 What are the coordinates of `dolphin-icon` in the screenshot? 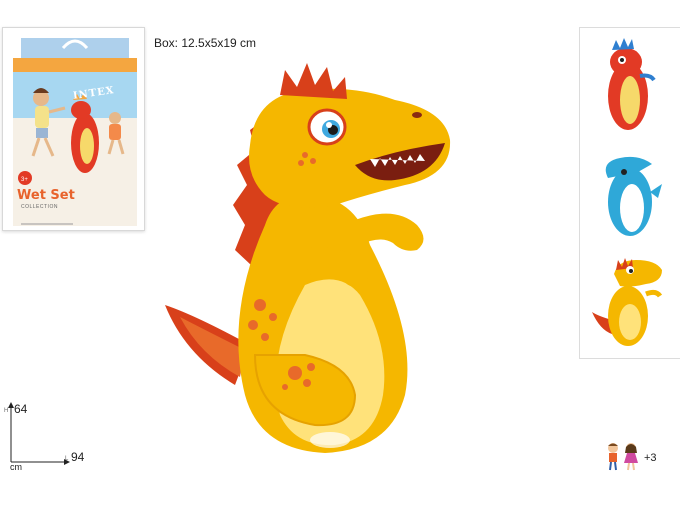 It's located at (630, 192).